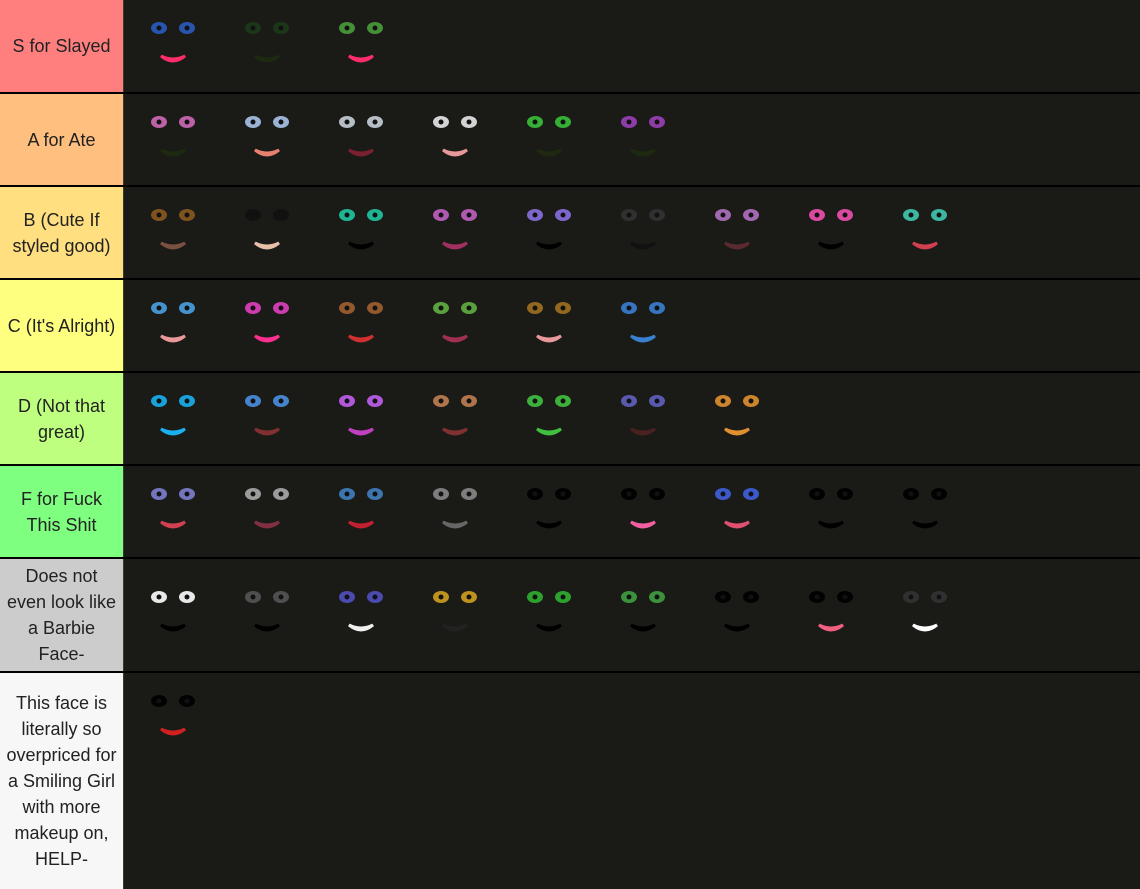 The height and width of the screenshot is (889, 1140). What do you see at coordinates (549, 419) in the screenshot?
I see `face-item-green-eyes-green-lips` at bounding box center [549, 419].